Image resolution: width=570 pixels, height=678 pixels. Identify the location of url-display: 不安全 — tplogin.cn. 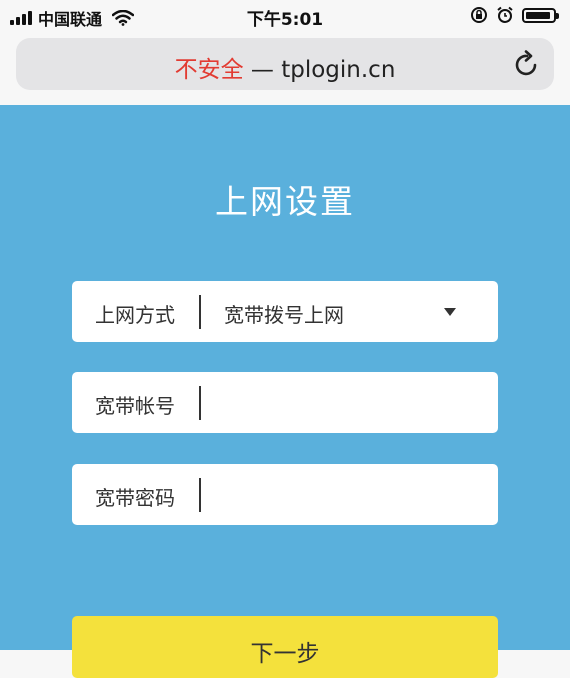
(285, 67).